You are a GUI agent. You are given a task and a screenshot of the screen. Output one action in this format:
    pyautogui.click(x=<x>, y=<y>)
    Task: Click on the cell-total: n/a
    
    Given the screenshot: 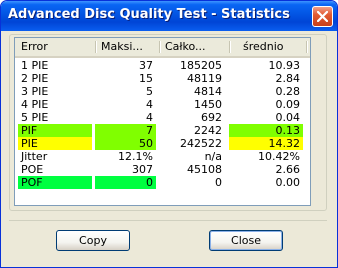 What is the action you would take?
    pyautogui.click(x=213, y=156)
    